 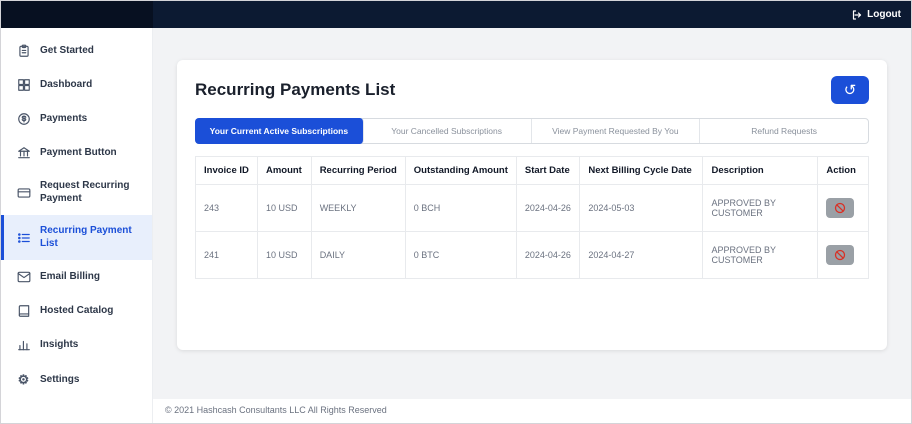 I want to click on logout-icon, so click(x=857, y=14).